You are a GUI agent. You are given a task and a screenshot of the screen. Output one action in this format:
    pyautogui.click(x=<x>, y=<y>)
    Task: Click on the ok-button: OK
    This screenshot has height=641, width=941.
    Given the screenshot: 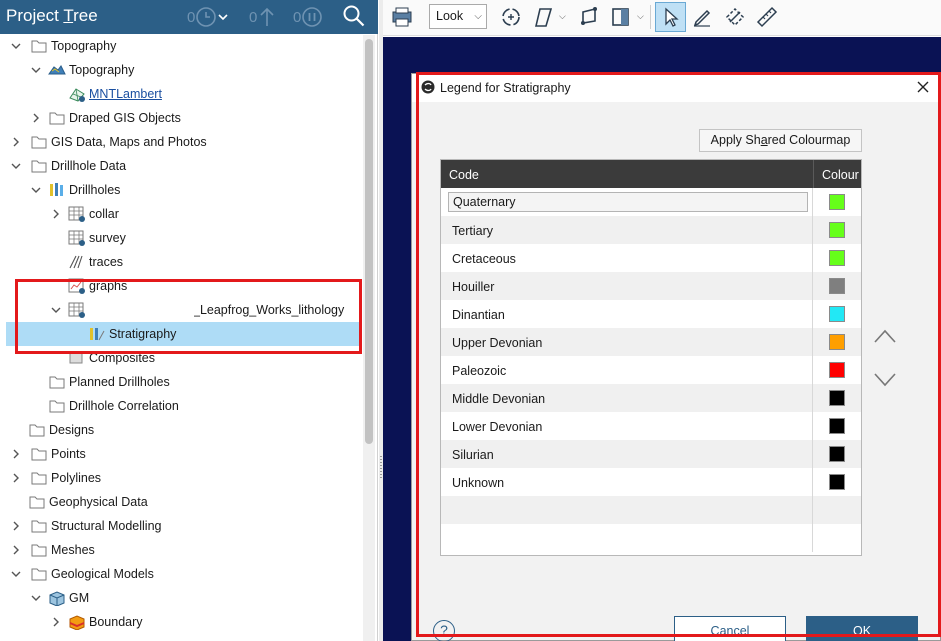 What is the action you would take?
    pyautogui.click(x=862, y=628)
    